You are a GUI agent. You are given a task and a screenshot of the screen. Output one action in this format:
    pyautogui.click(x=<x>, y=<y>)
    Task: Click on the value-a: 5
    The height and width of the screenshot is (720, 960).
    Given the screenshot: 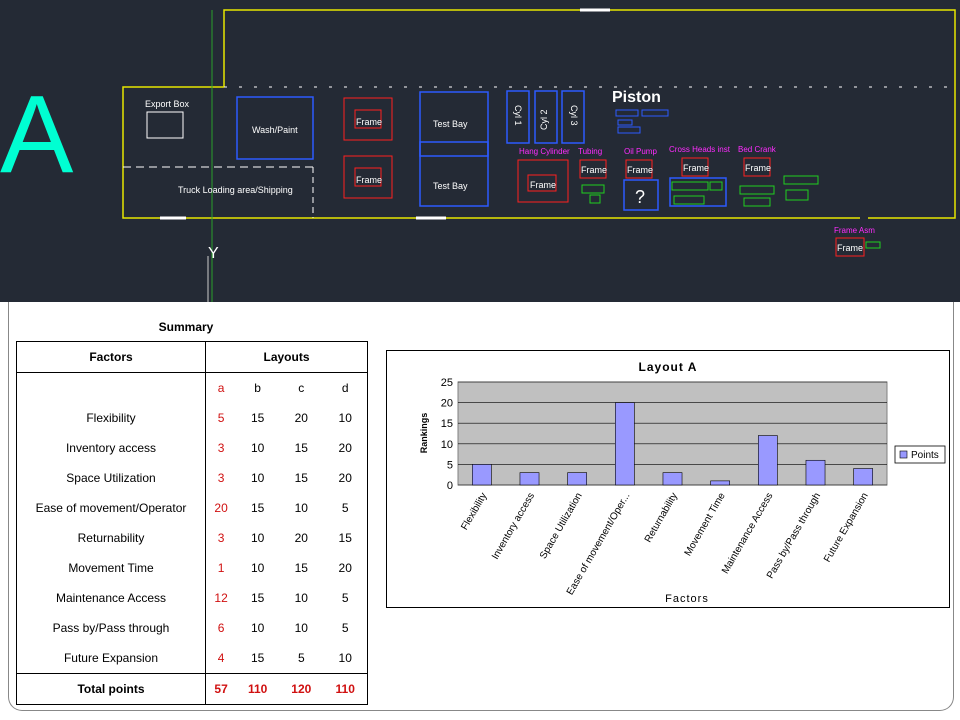 What is the action you would take?
    pyautogui.click(x=221, y=418)
    